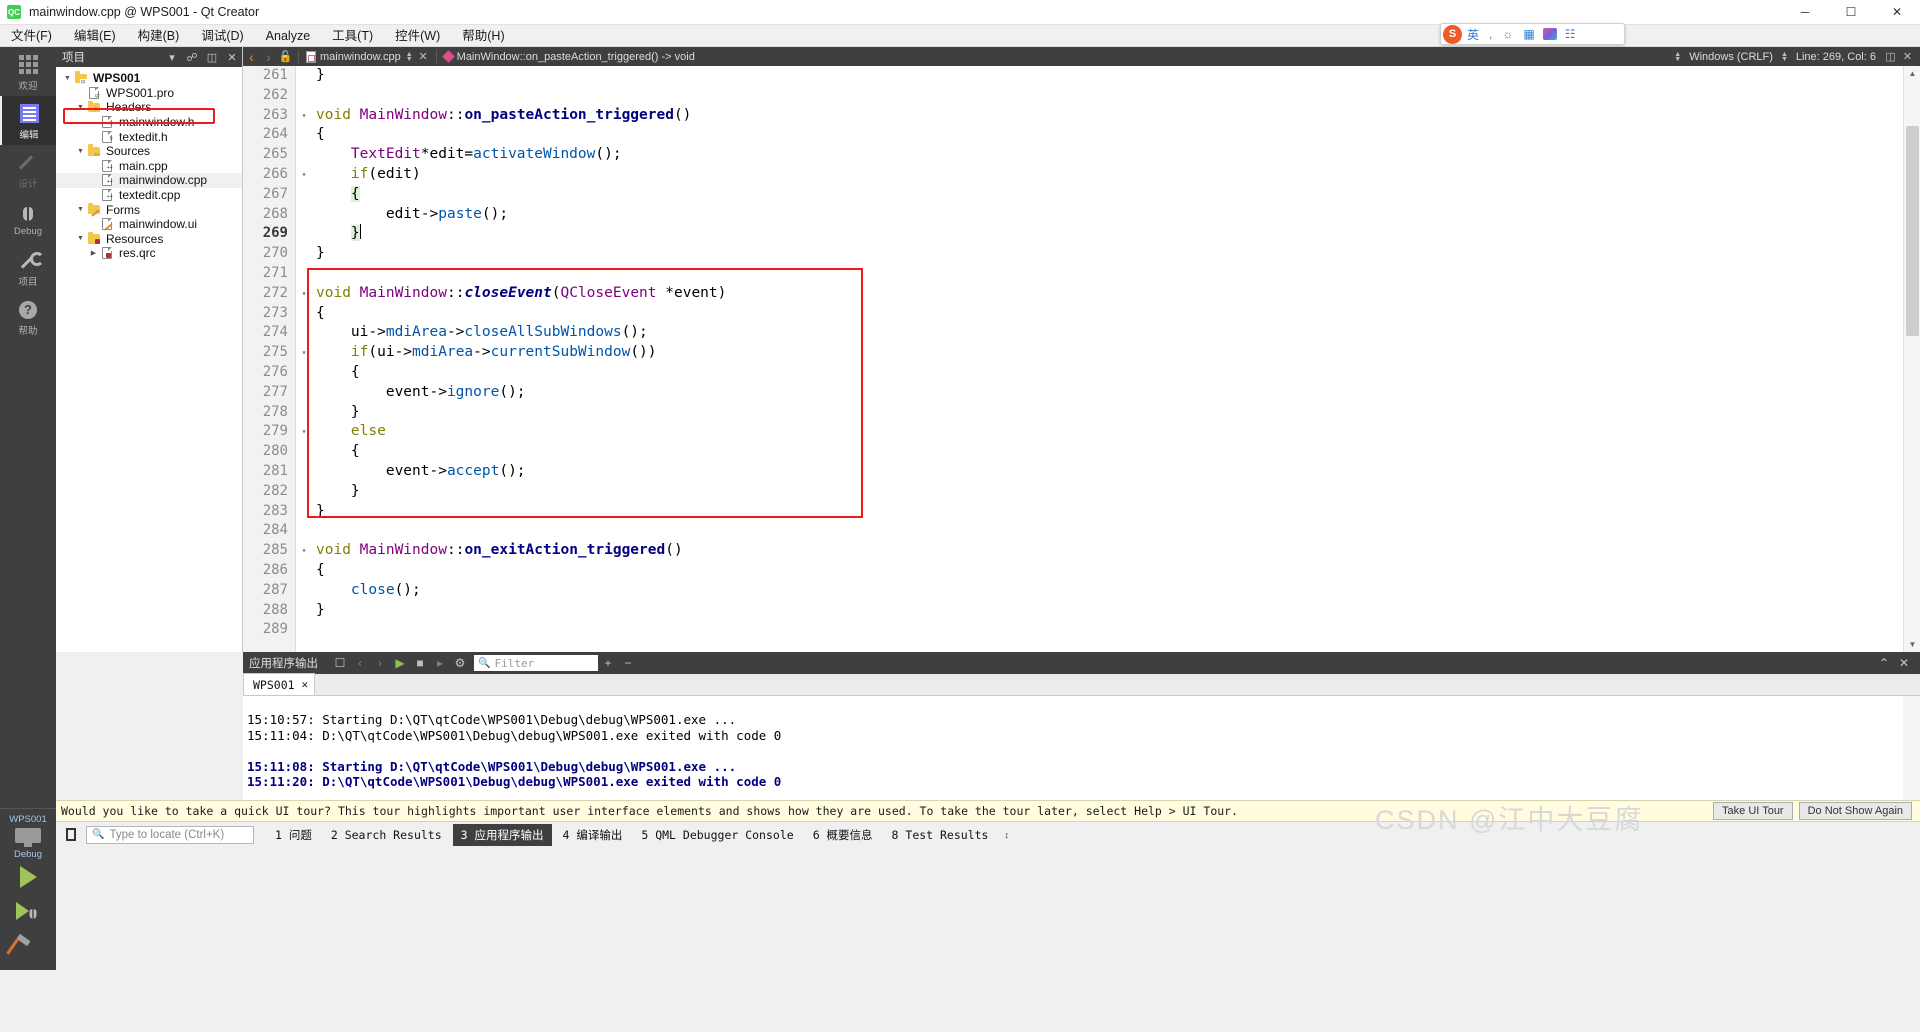 The height and width of the screenshot is (1032, 1920). I want to click on link-icon: ☍, so click(192, 57).